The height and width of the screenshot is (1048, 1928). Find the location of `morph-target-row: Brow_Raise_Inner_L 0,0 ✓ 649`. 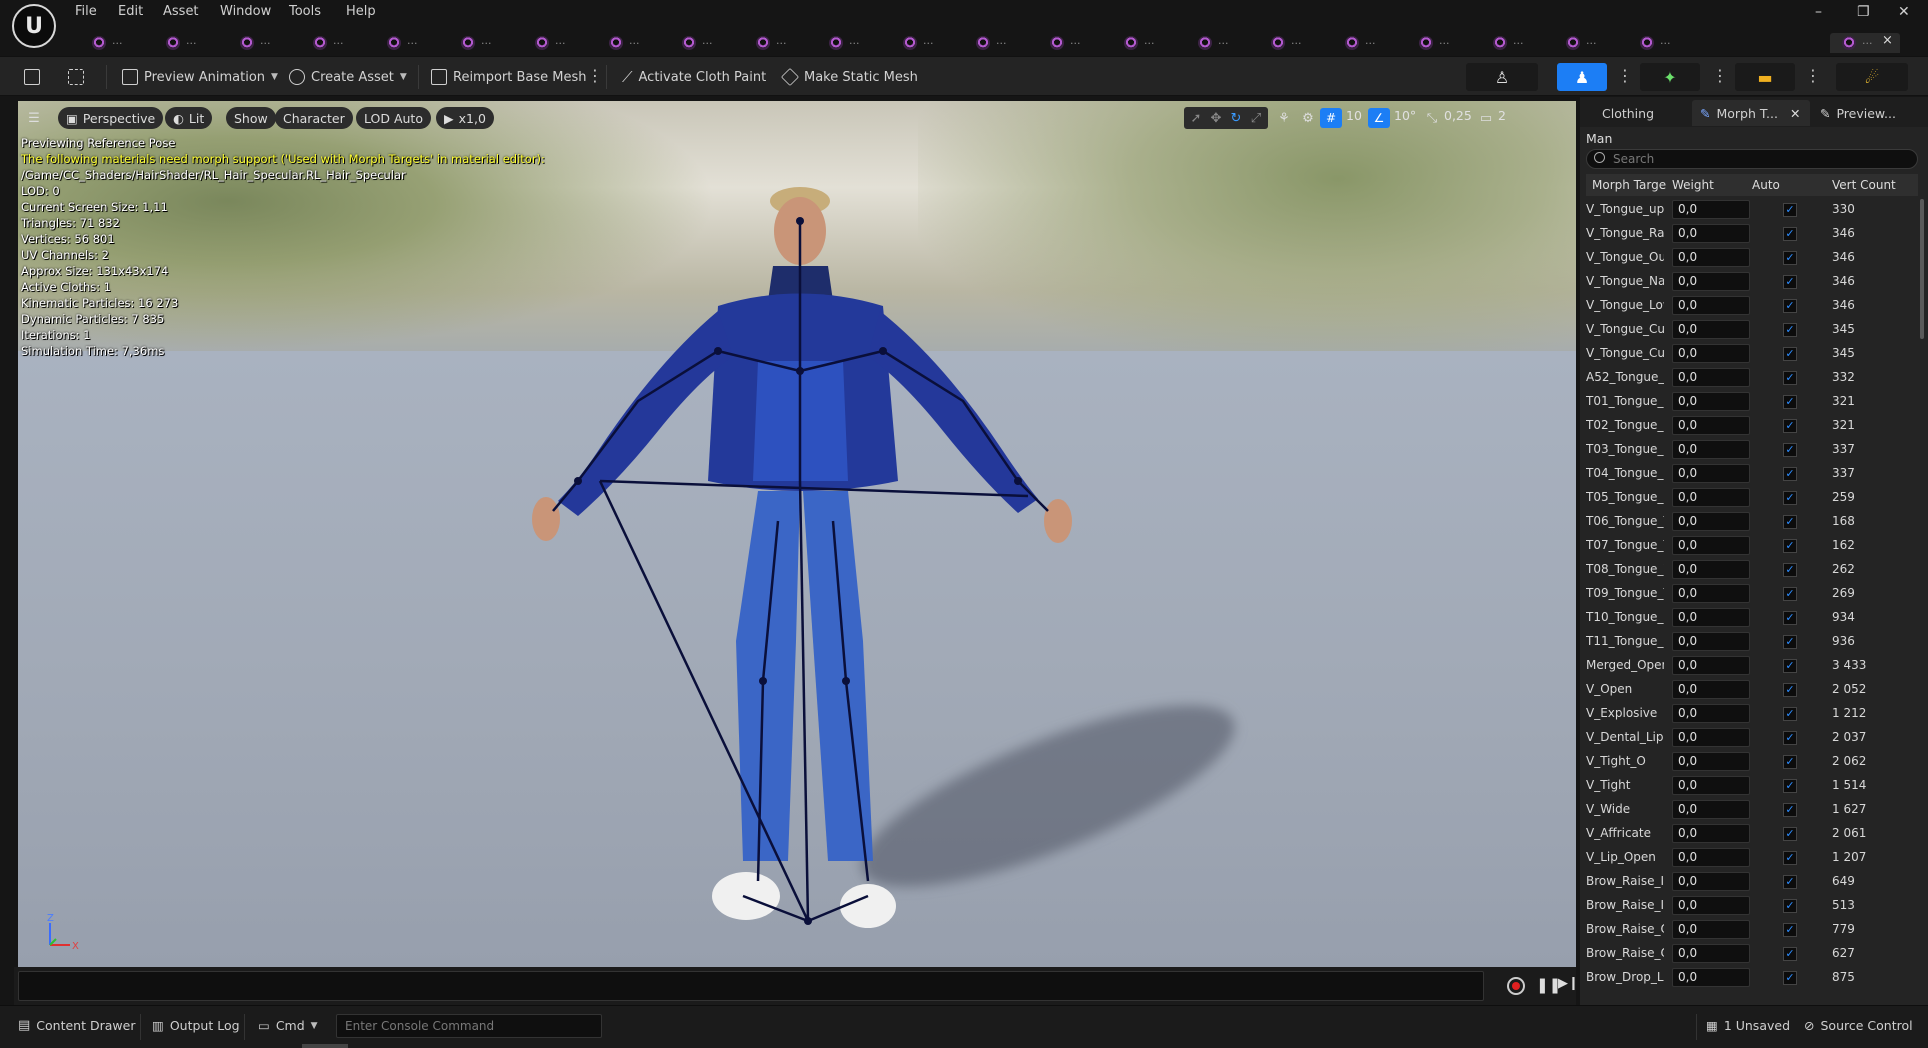

morph-target-row: Brow_Raise_Inner_L 0,0 ✓ 649 is located at coordinates (1752, 882).